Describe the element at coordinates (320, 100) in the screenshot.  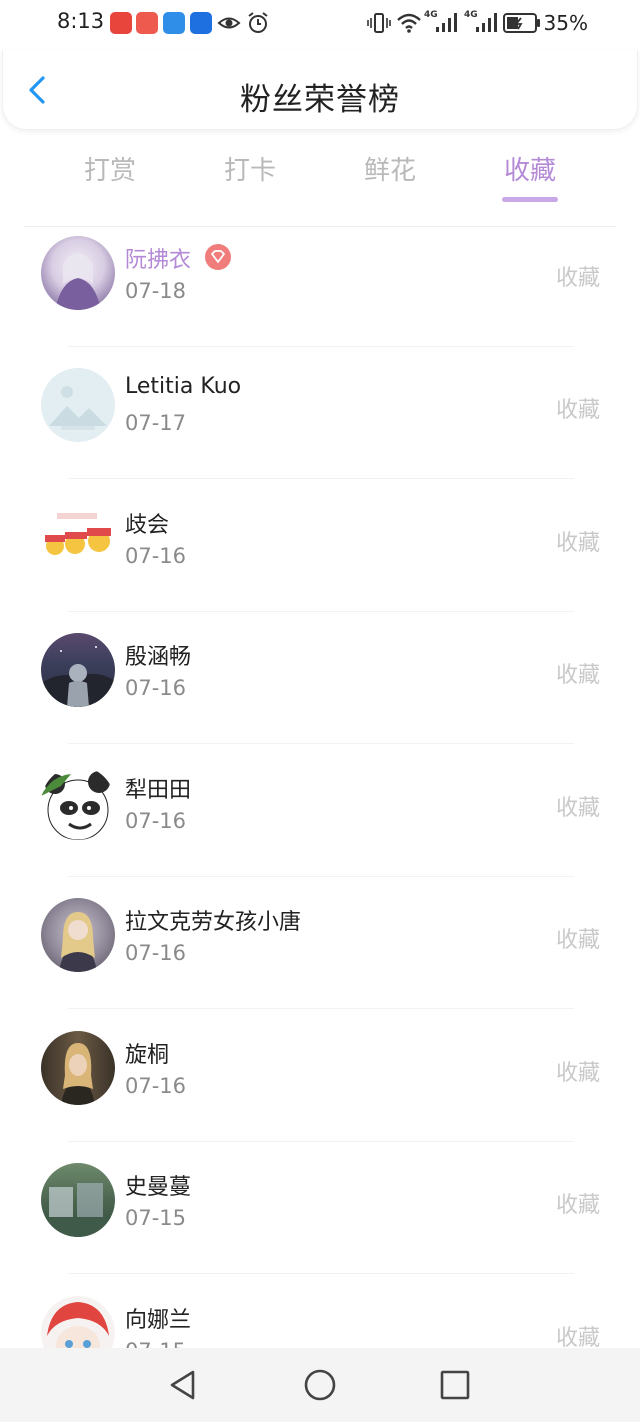
I see `page-title: 粉丝荣誉榜` at that location.